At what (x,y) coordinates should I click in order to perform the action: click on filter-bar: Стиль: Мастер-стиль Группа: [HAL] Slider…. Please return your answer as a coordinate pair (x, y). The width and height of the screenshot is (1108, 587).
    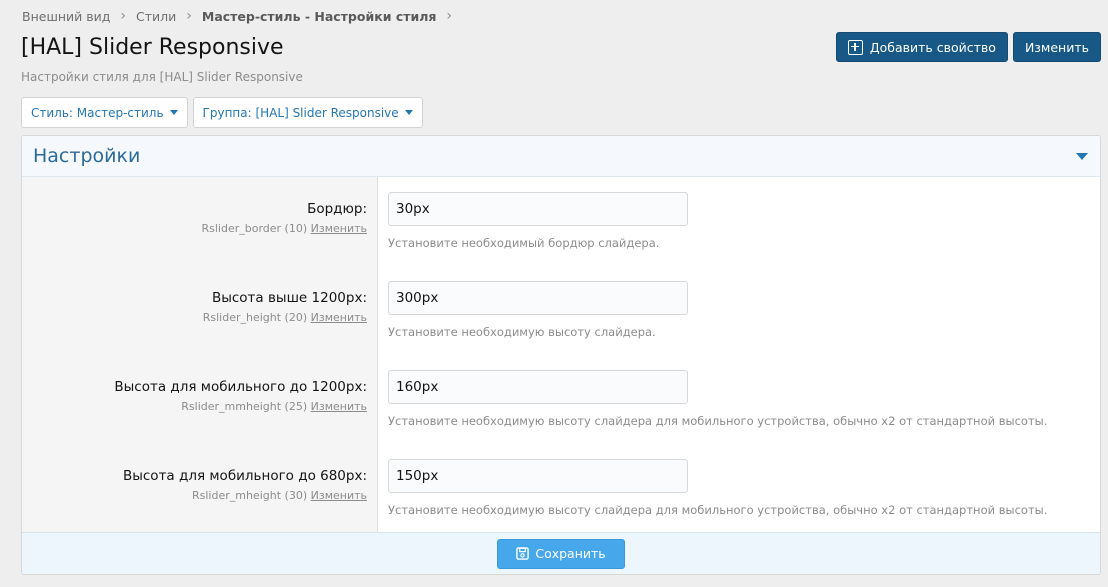
    Looking at the image, I should click on (222, 112).